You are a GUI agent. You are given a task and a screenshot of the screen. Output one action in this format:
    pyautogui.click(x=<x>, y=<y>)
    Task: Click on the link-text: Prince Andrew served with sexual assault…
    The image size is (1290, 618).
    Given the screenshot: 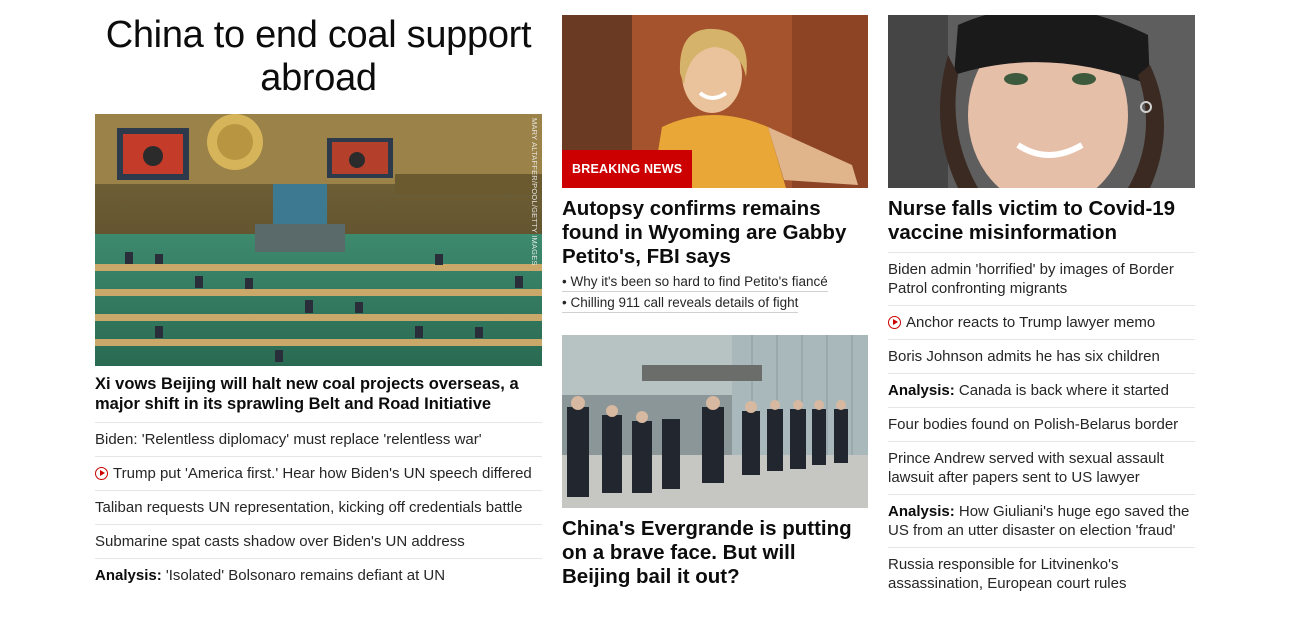 What is the action you would take?
    pyautogui.click(x=1026, y=468)
    